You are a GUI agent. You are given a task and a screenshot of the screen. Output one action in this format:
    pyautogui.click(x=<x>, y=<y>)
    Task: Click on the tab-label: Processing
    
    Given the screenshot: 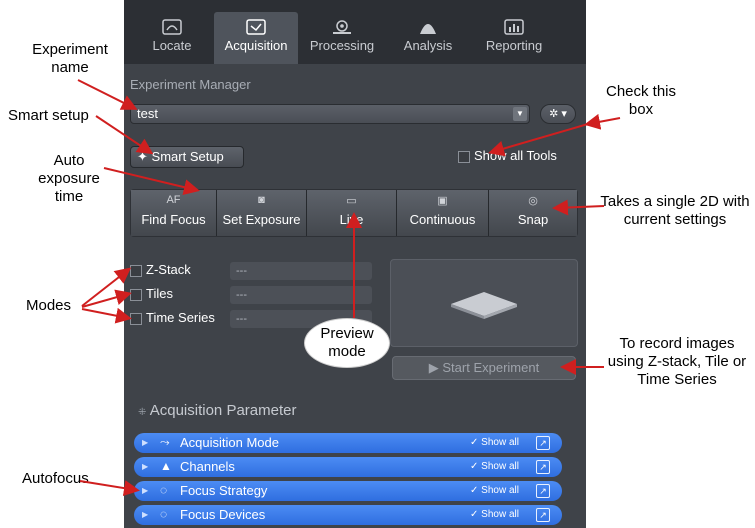 What is the action you would take?
    pyautogui.click(x=342, y=45)
    